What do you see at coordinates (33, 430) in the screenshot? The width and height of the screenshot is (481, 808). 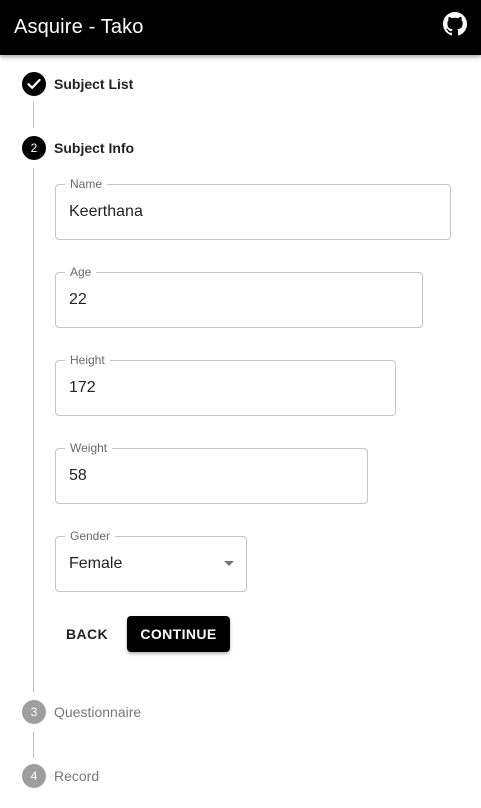 I see `step-content-line` at bounding box center [33, 430].